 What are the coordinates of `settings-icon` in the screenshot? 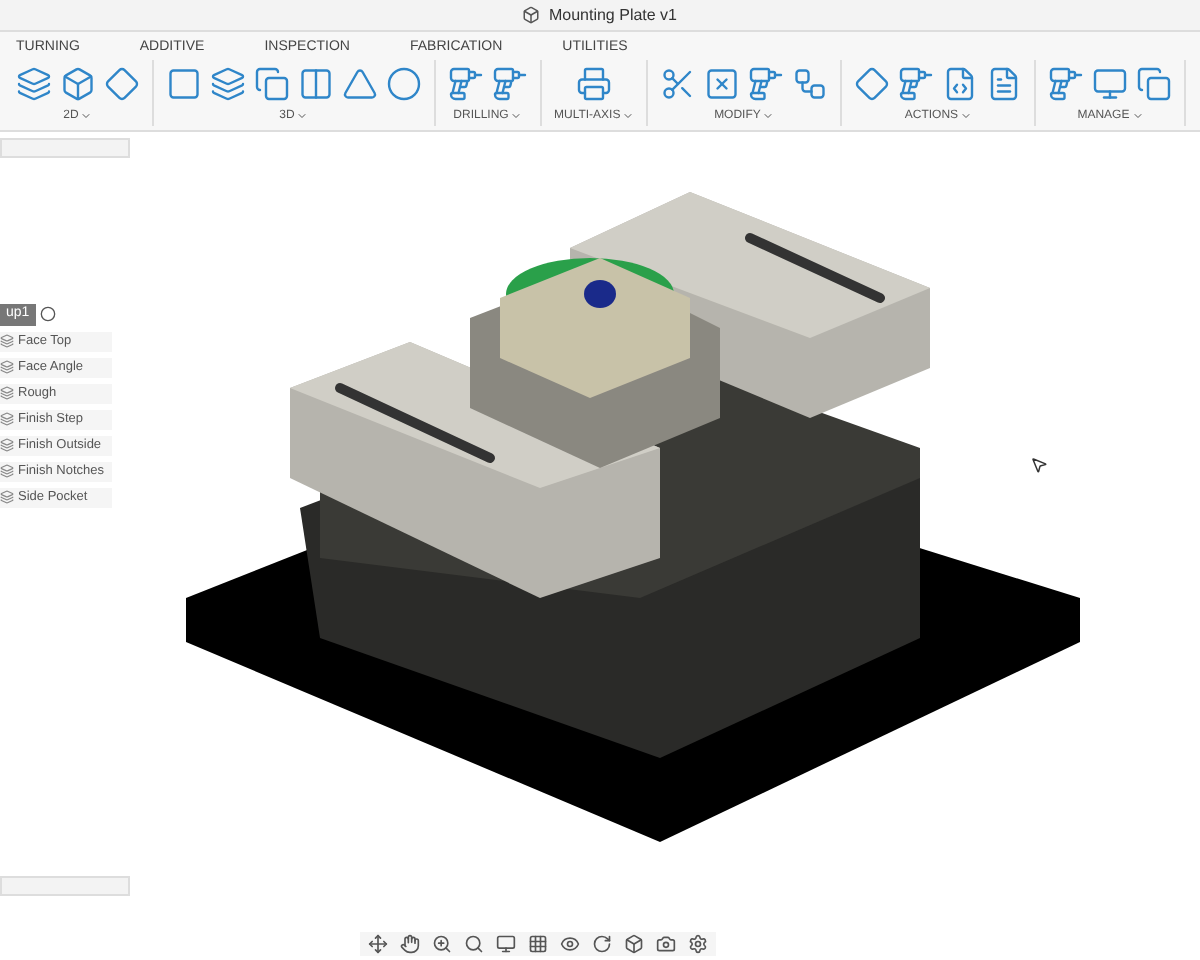 It's located at (698, 944).